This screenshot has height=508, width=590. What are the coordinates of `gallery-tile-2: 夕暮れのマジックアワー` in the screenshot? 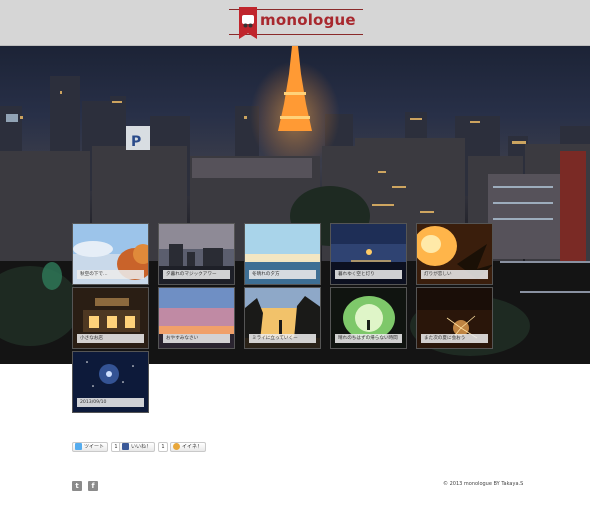 It's located at (196, 254).